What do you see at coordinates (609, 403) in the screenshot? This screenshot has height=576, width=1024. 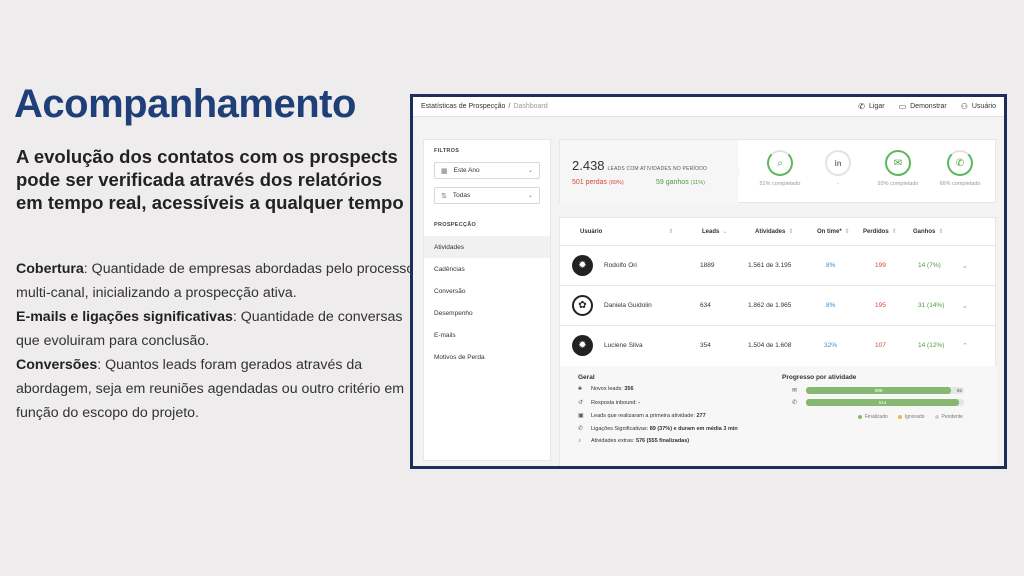 I see `detail-inbound: ↺ Resposta inbound: -` at bounding box center [609, 403].